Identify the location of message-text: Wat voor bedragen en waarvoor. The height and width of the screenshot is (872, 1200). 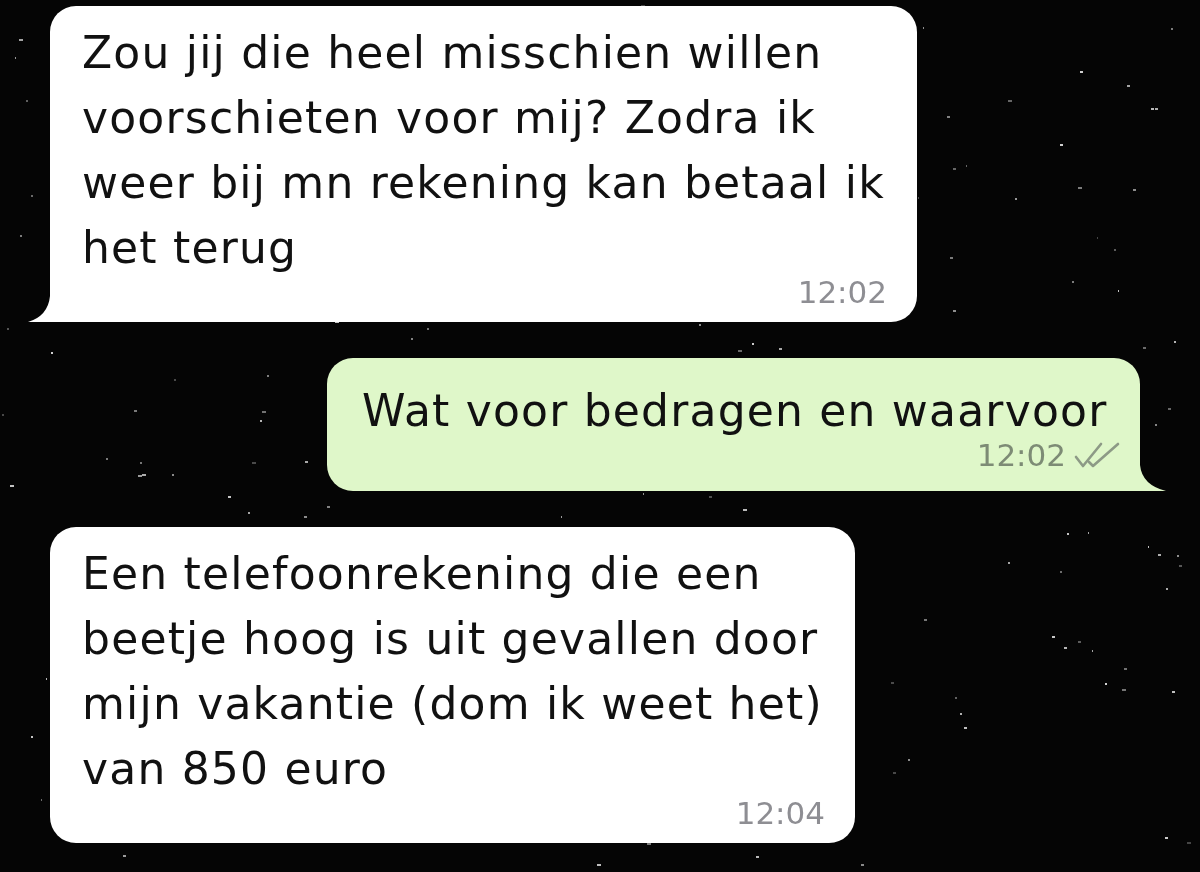
(735, 410).